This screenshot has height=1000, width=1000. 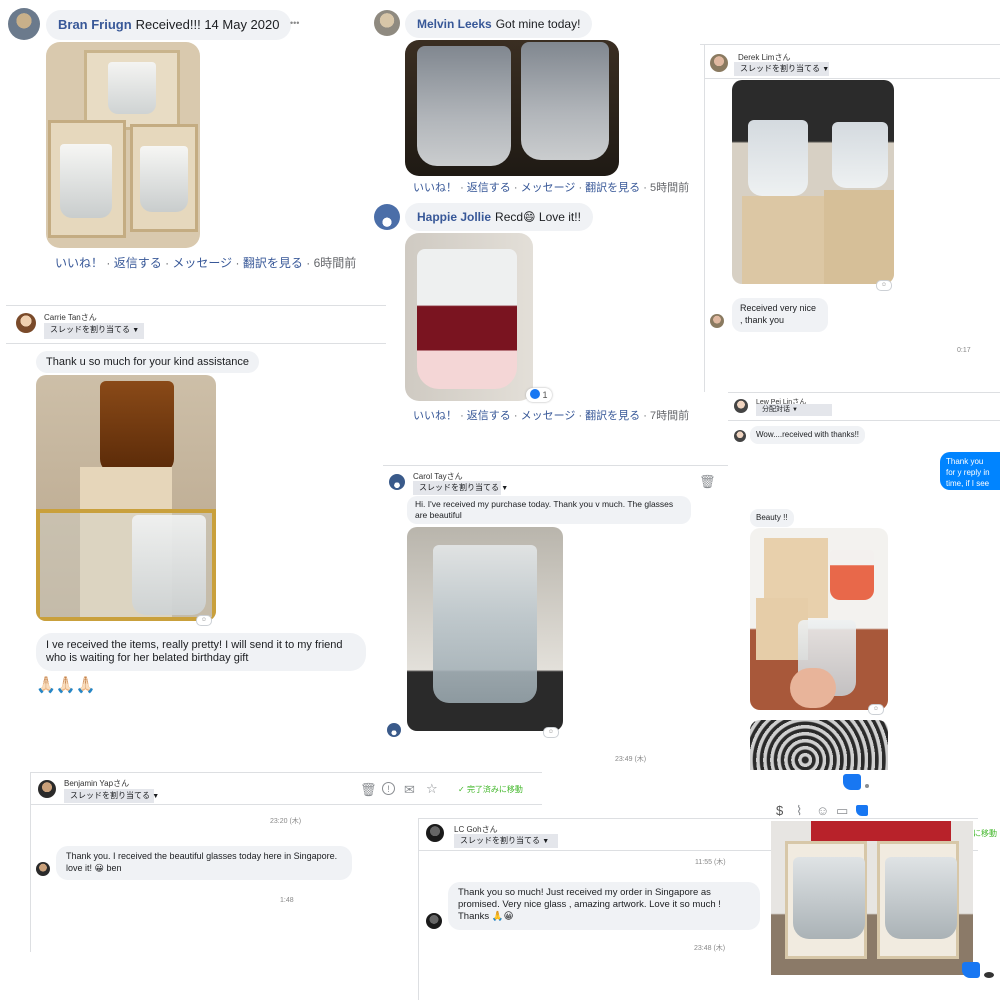 I want to click on dollar-icon: $, so click(x=779, y=810).